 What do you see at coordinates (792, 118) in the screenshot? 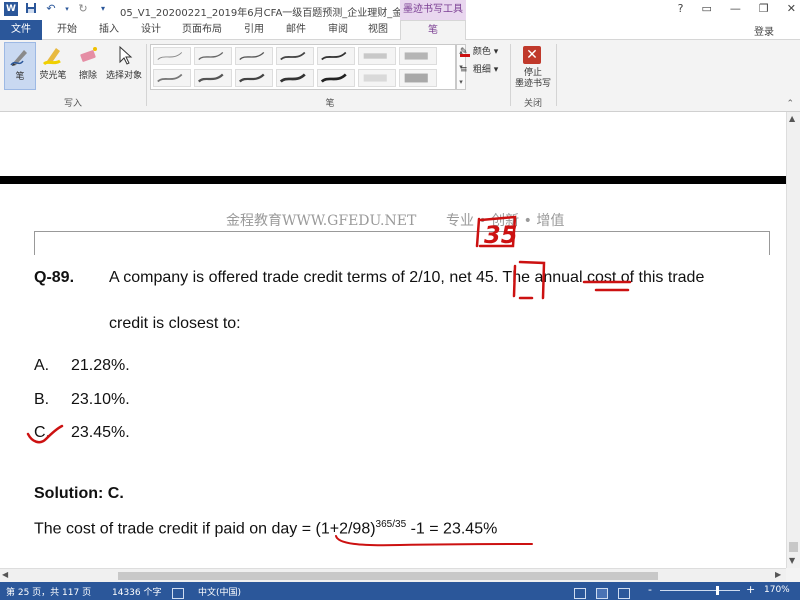
I see `scroll-up-icon: ▲` at bounding box center [792, 118].